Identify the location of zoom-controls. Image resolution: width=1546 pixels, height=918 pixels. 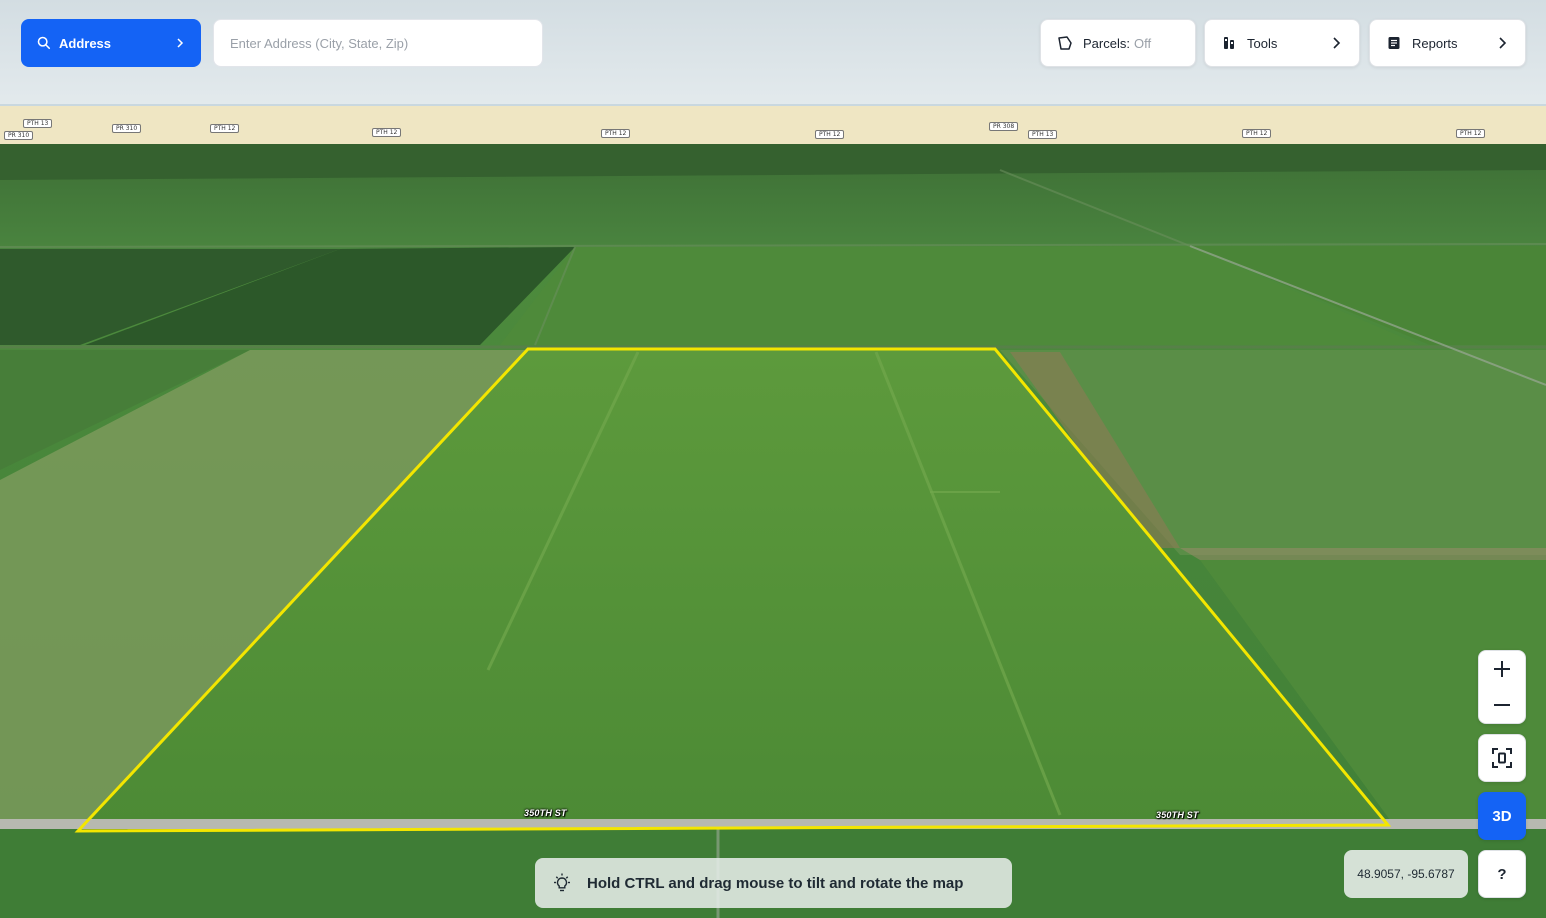
(1502, 687).